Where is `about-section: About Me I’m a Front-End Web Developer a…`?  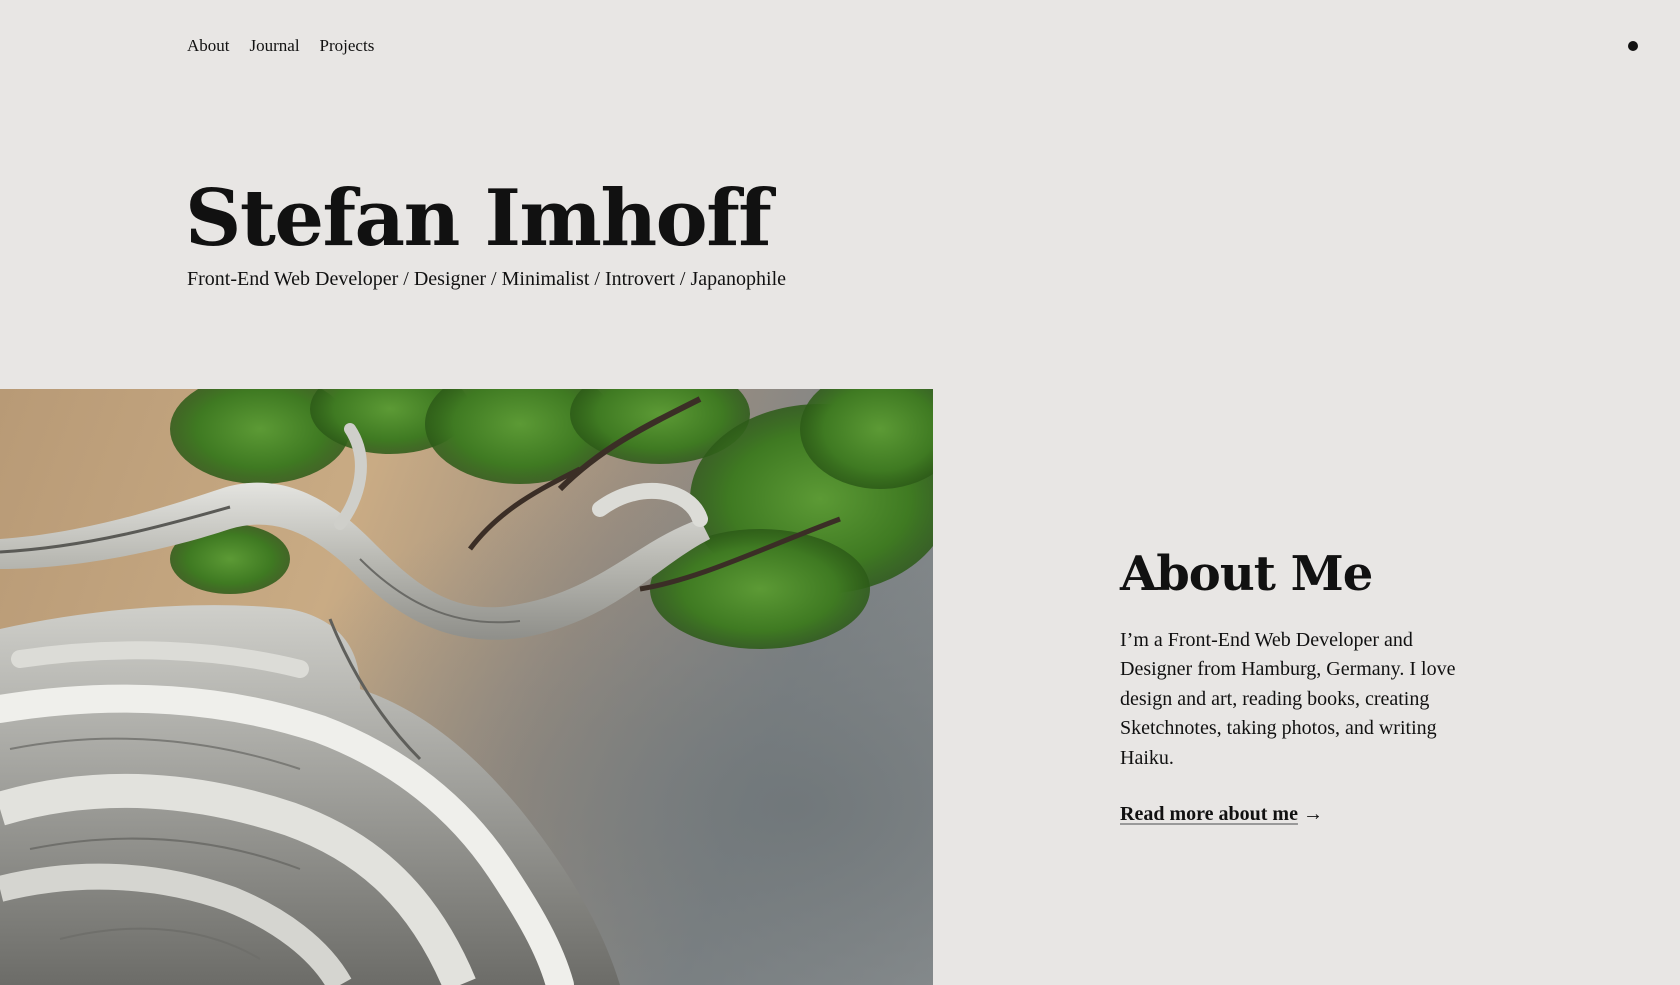 about-section: About Me I’m a Front-End Web Developer a… is located at coordinates (1300, 687).